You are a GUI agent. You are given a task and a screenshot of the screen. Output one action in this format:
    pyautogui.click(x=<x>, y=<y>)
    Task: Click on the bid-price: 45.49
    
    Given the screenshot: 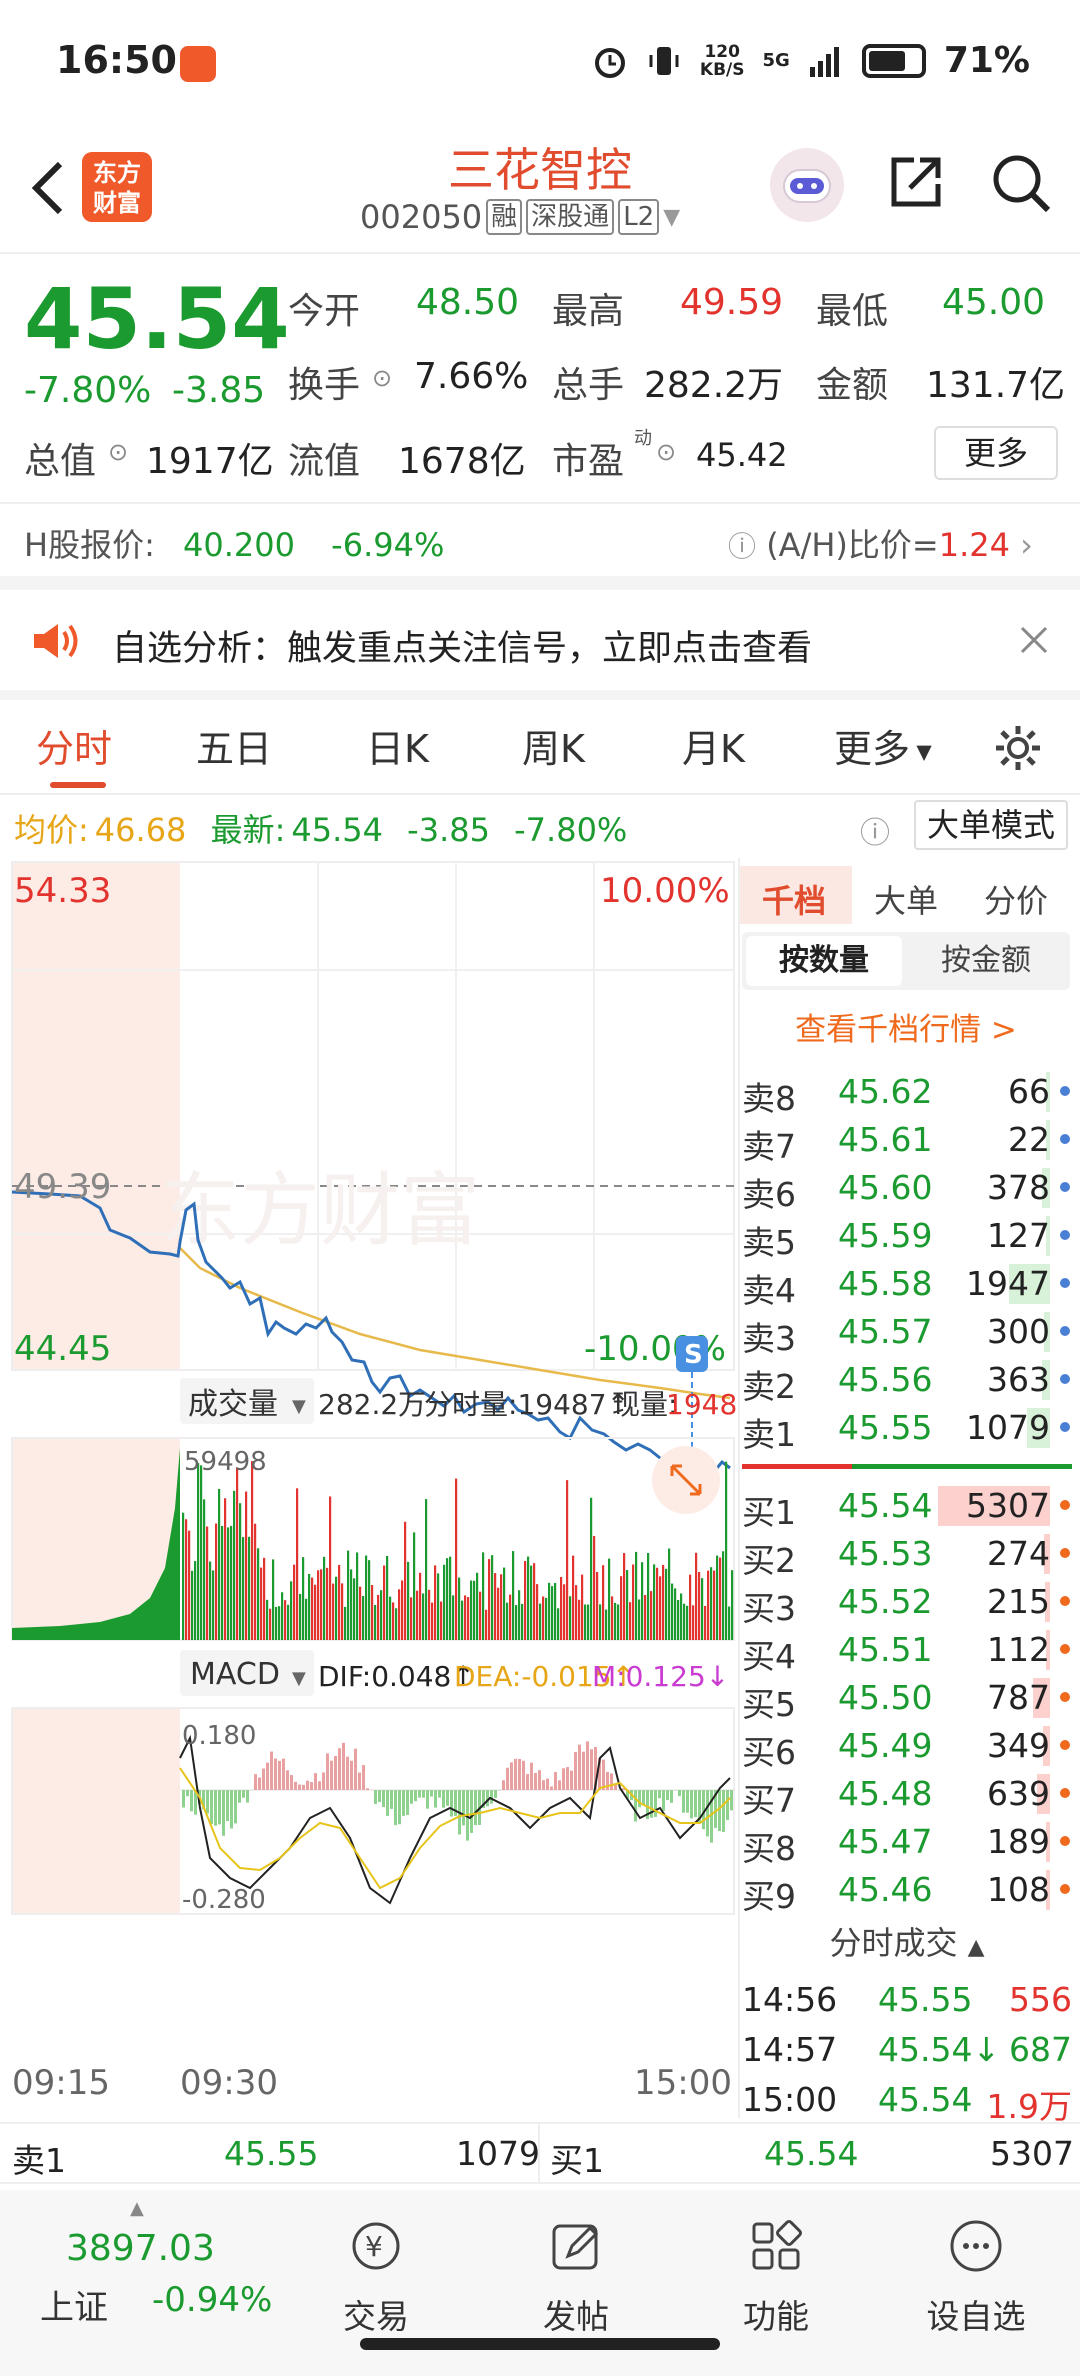 What is the action you would take?
    pyautogui.click(x=885, y=1745)
    